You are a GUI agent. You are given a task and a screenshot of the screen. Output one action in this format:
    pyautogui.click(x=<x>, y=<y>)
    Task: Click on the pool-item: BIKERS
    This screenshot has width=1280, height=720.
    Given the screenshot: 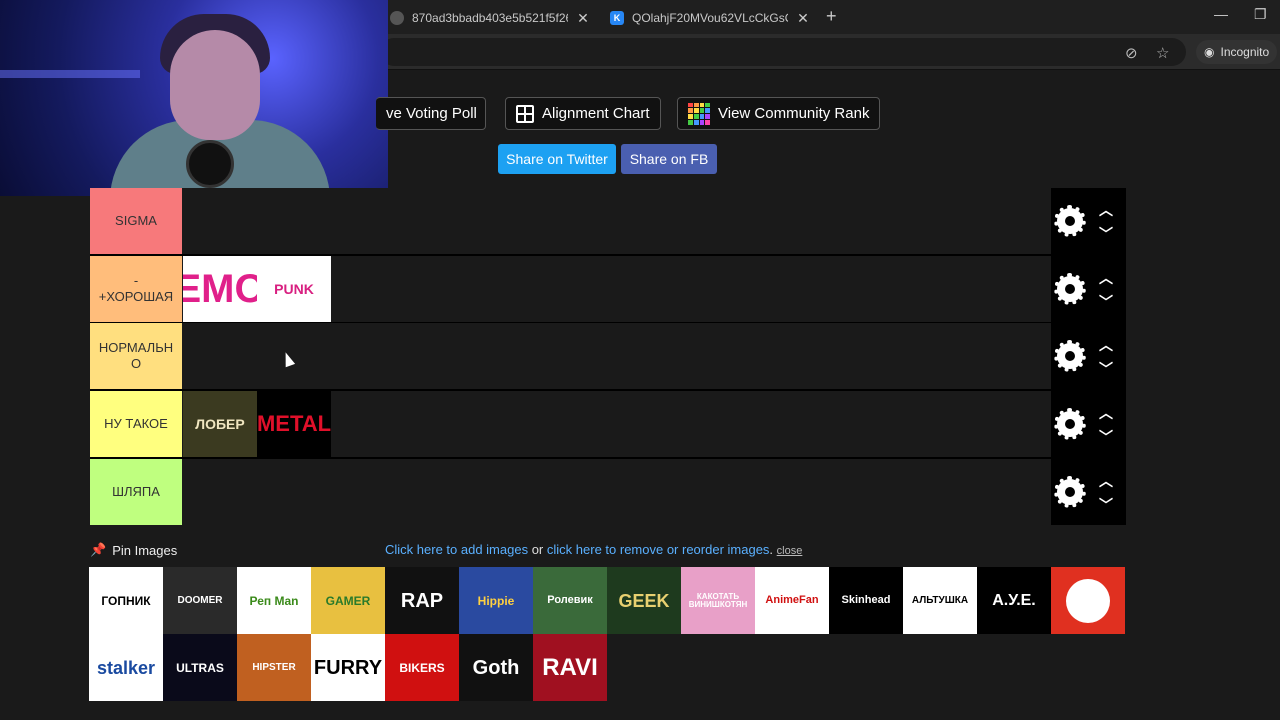 What is the action you would take?
    pyautogui.click(x=422, y=667)
    